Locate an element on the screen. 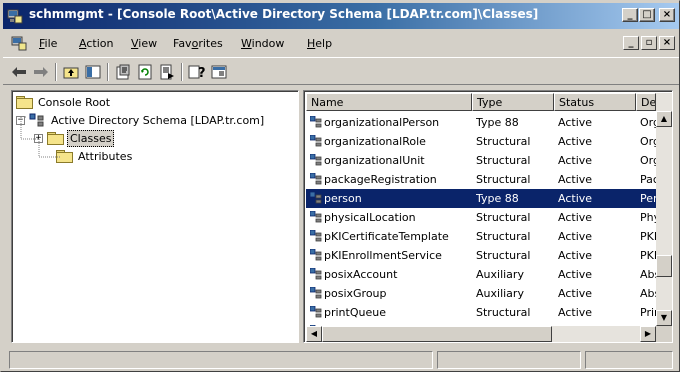 This screenshot has height=372, width=680. refresh-icon is located at coordinates (145, 72).